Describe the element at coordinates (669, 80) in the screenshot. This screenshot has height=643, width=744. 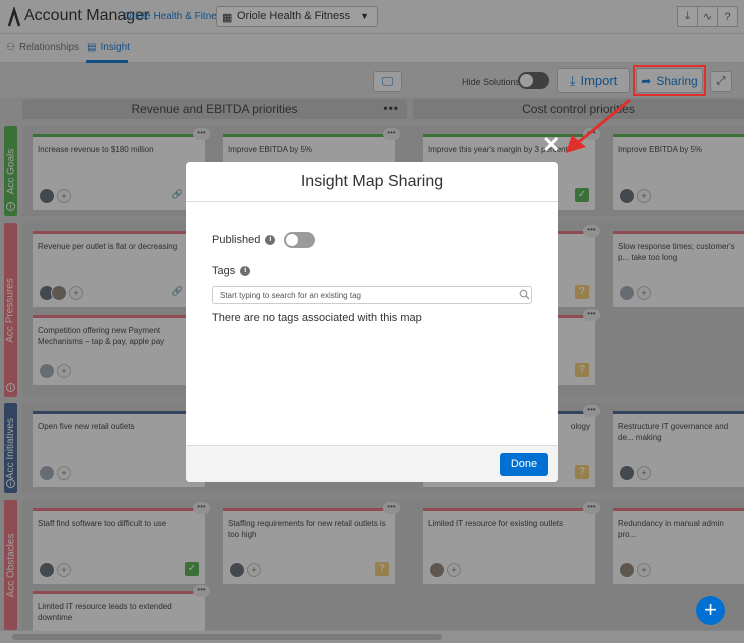
I see `sharing-highlight-box` at that location.